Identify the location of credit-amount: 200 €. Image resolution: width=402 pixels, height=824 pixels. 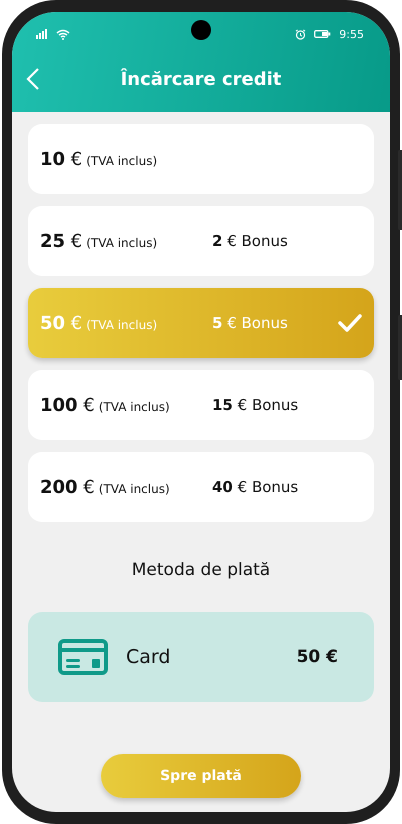
(67, 487).